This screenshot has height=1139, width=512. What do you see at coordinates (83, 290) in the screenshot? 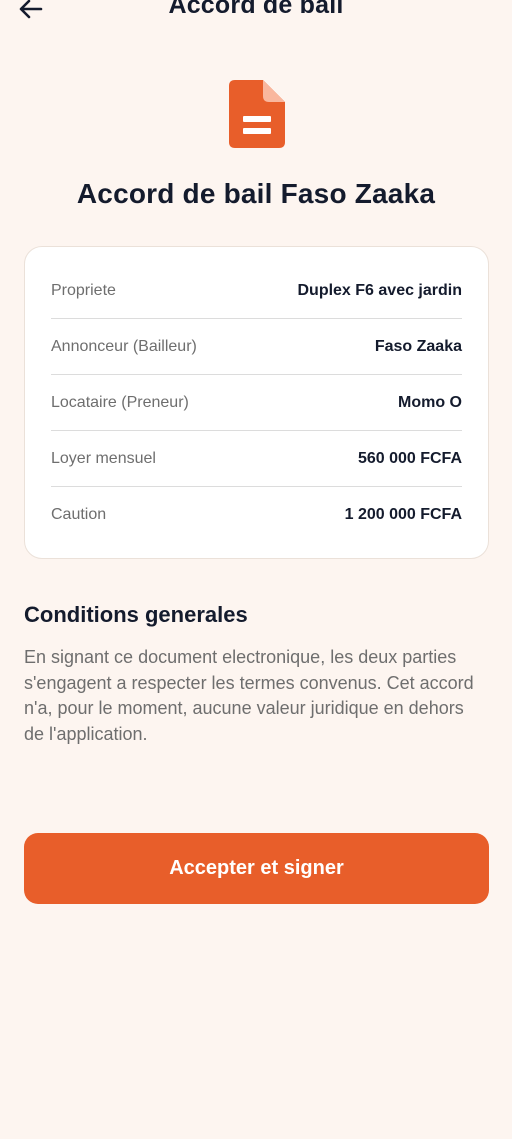
I see `detail-label: Propriete` at bounding box center [83, 290].